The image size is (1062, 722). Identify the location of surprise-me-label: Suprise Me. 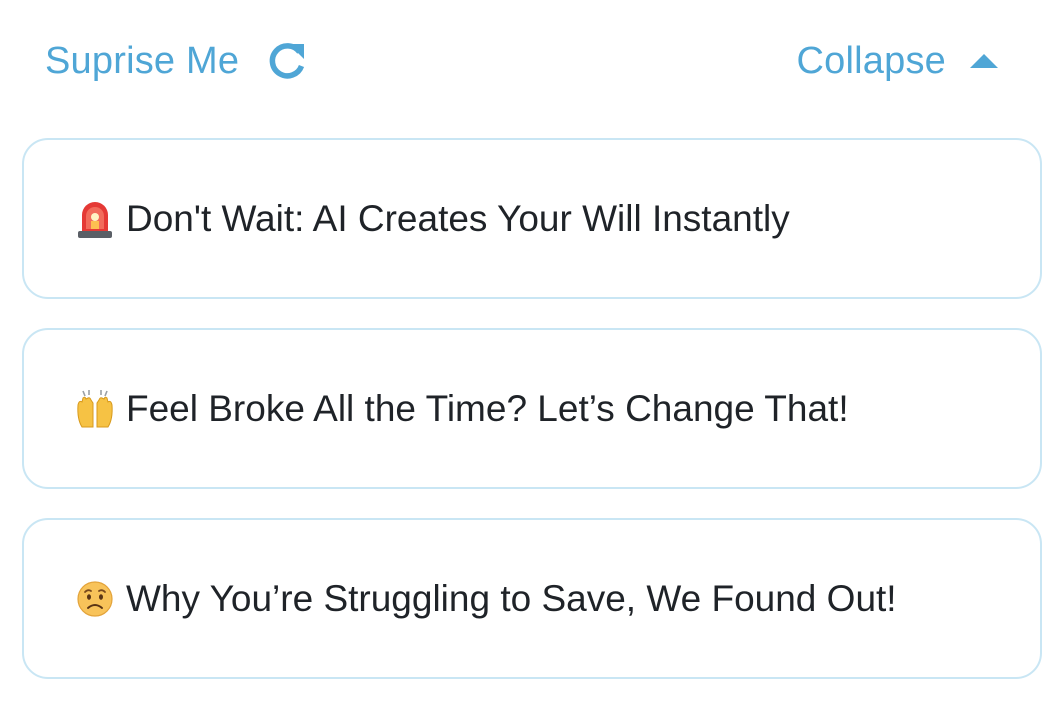
(142, 60).